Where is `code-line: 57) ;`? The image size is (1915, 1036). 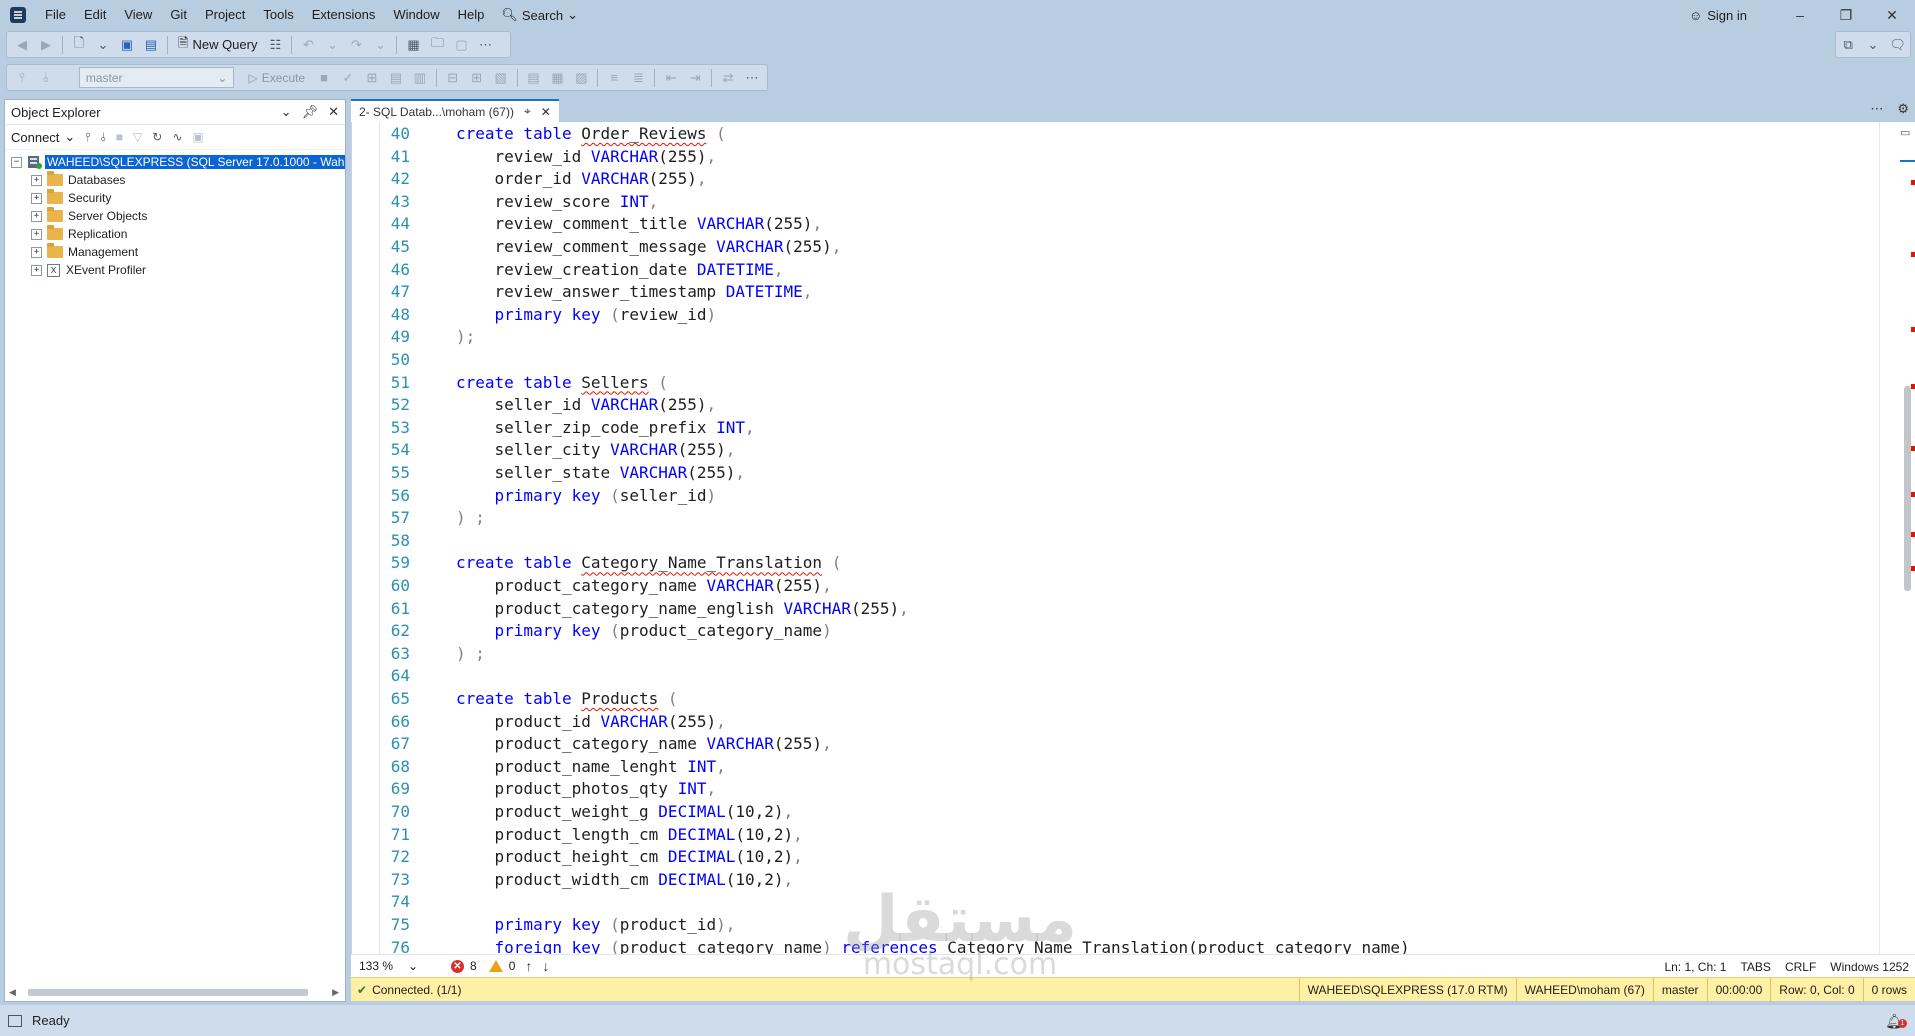
code-line: 57) ; is located at coordinates (1130, 518).